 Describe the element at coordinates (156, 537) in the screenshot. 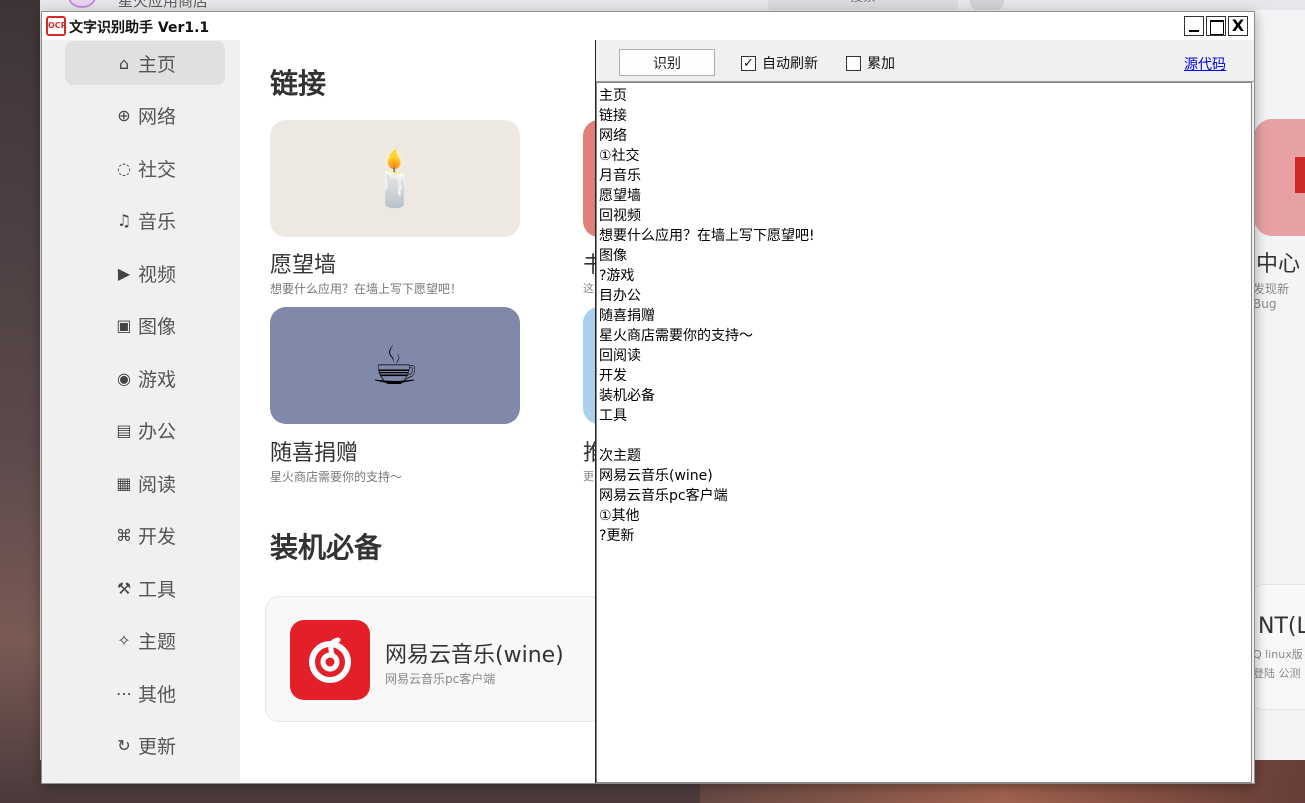

I see `sidebar-item-label: 开发` at that location.